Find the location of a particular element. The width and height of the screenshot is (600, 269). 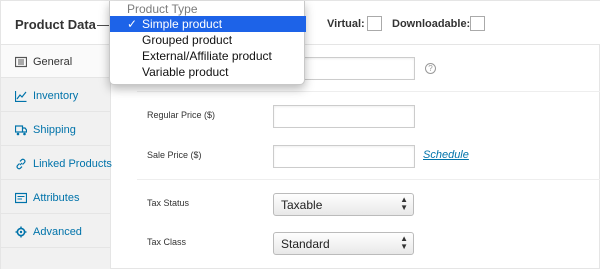

panel-title: Product Data is located at coordinates (55, 24).